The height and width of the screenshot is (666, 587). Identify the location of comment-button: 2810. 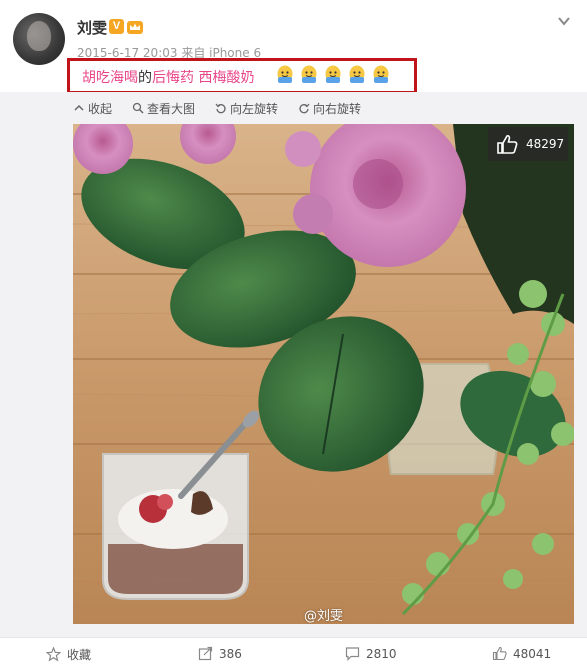
(371, 653).